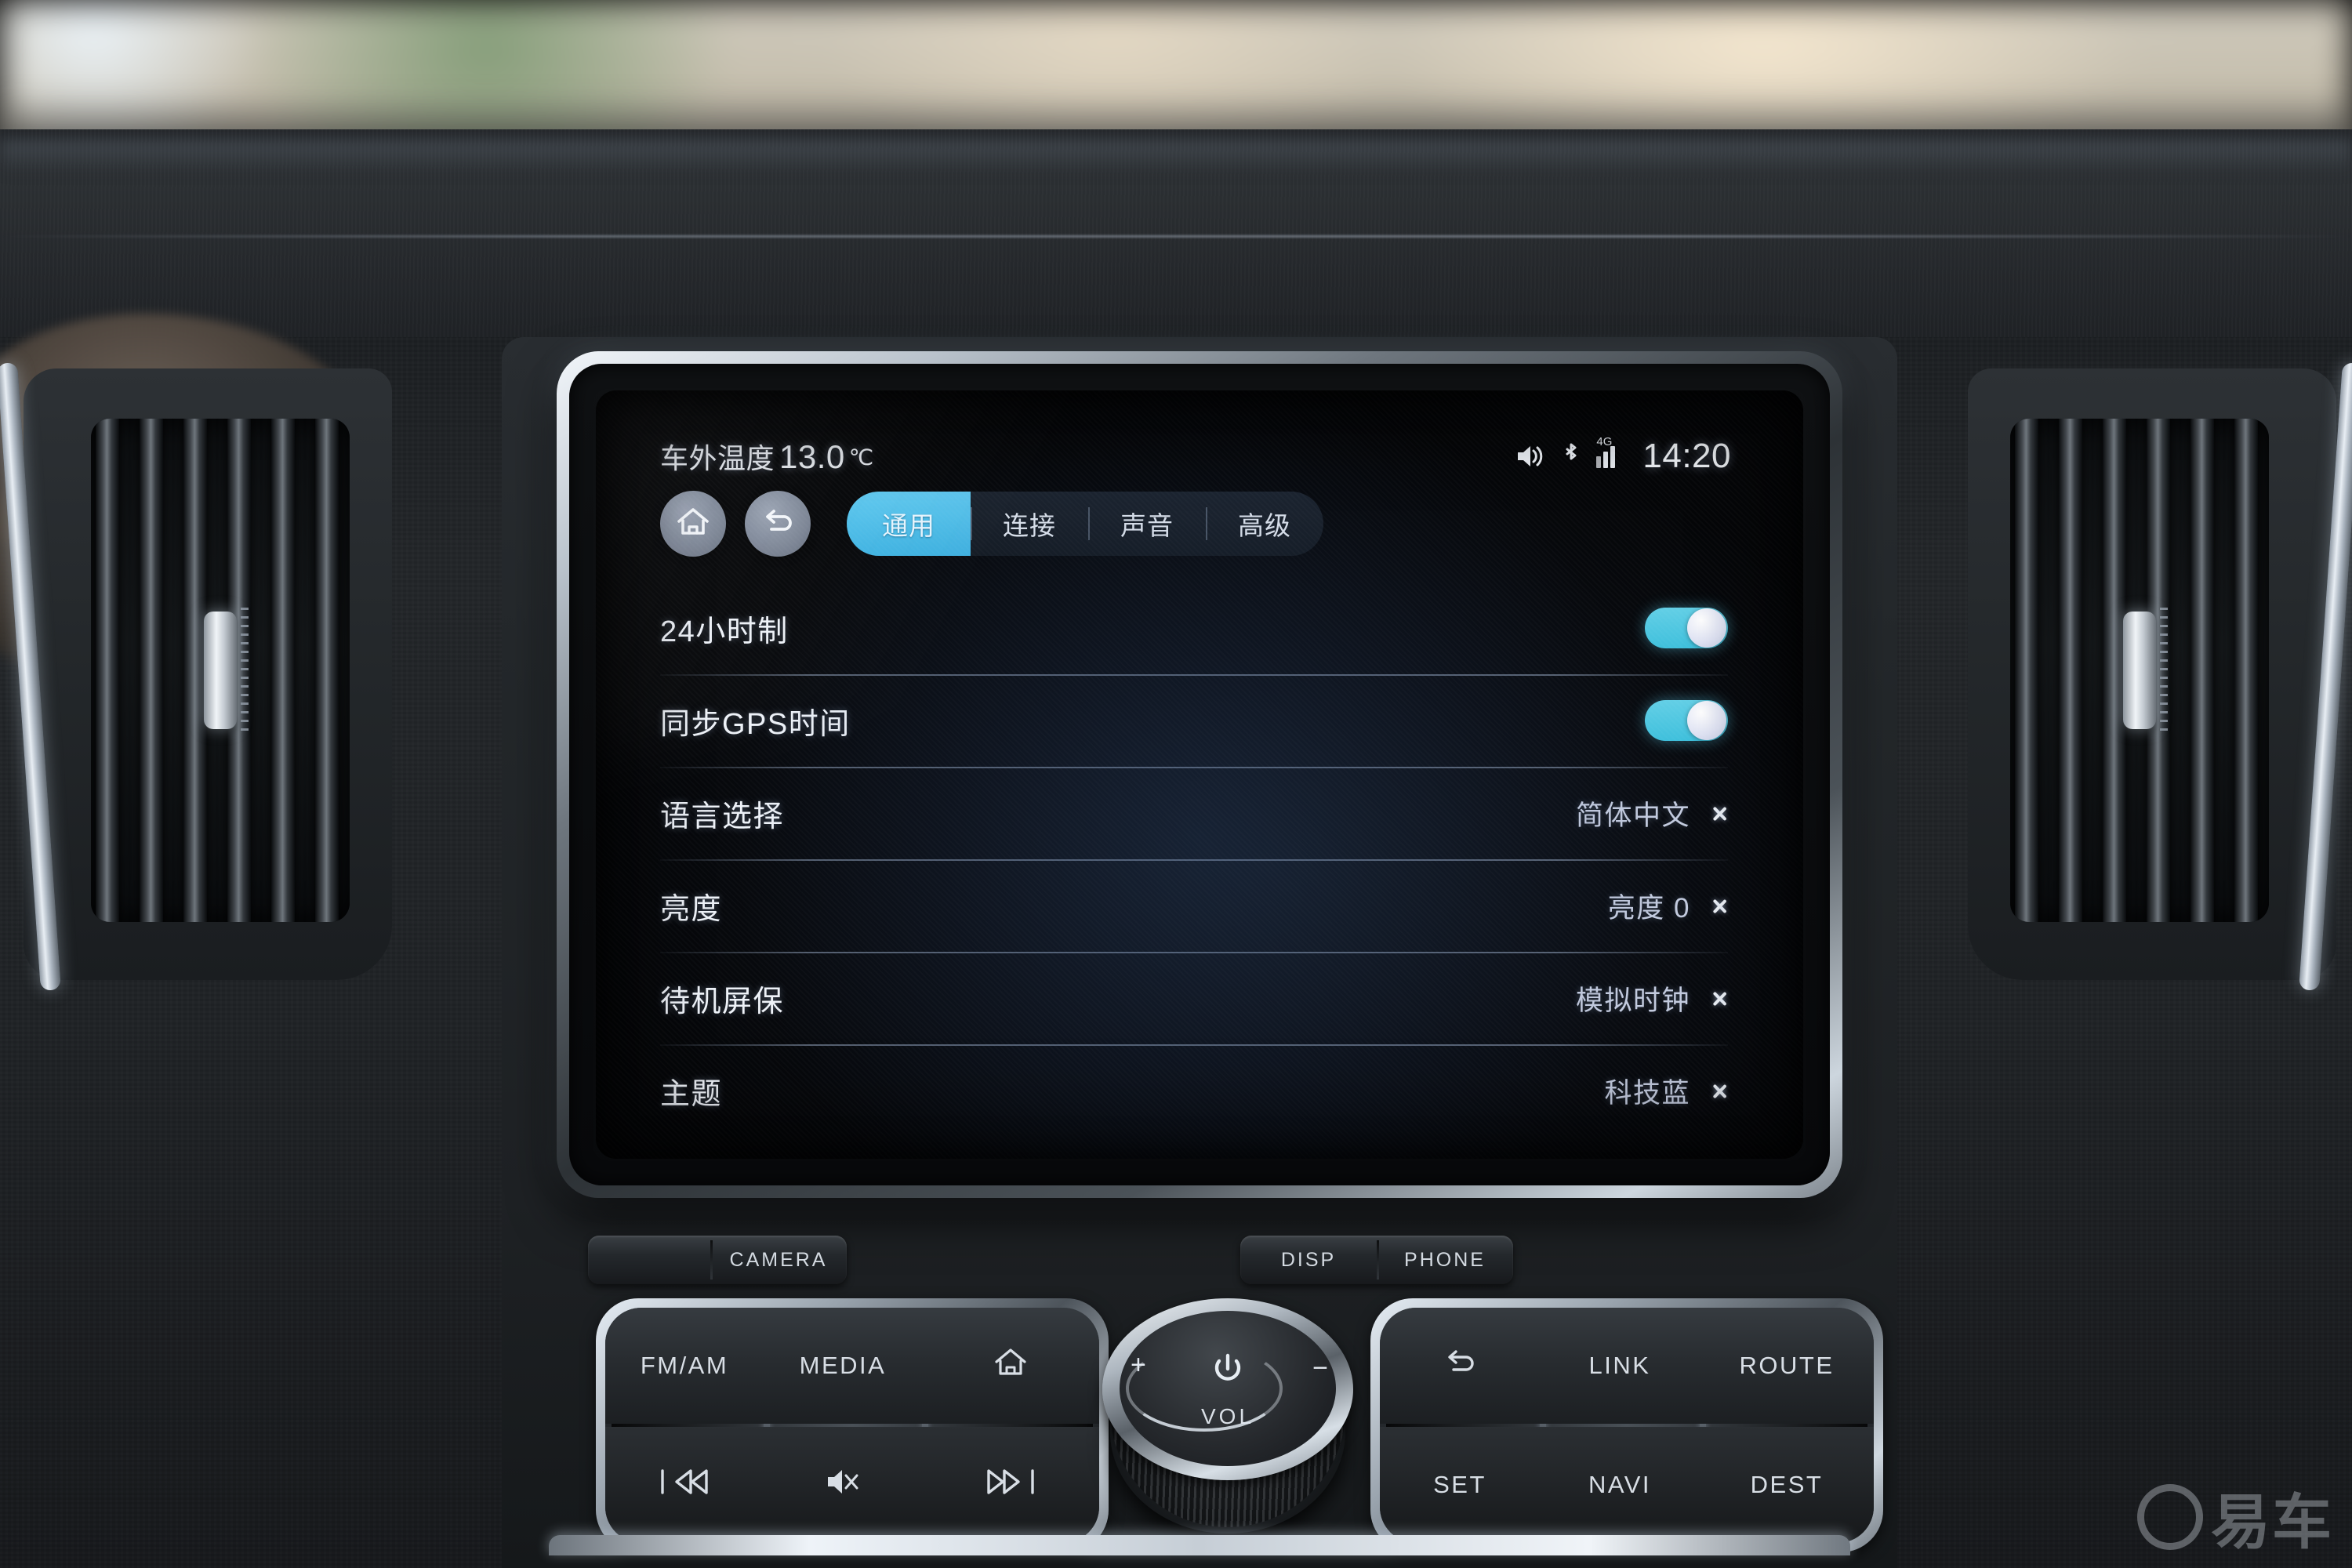  I want to click on air-vent-right, so click(2160, 676).